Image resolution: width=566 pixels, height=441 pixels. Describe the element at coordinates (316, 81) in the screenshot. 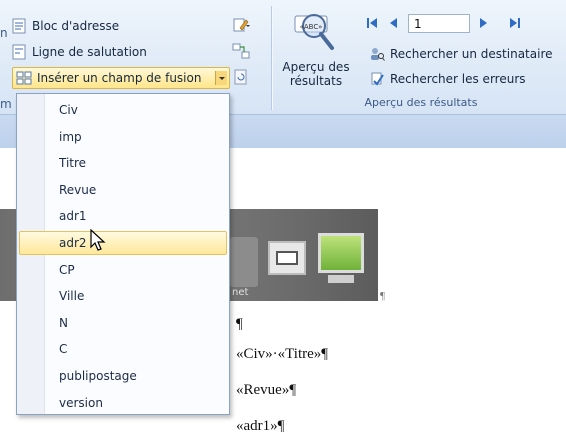

I see `preview-results-label-line2: résultats` at that location.